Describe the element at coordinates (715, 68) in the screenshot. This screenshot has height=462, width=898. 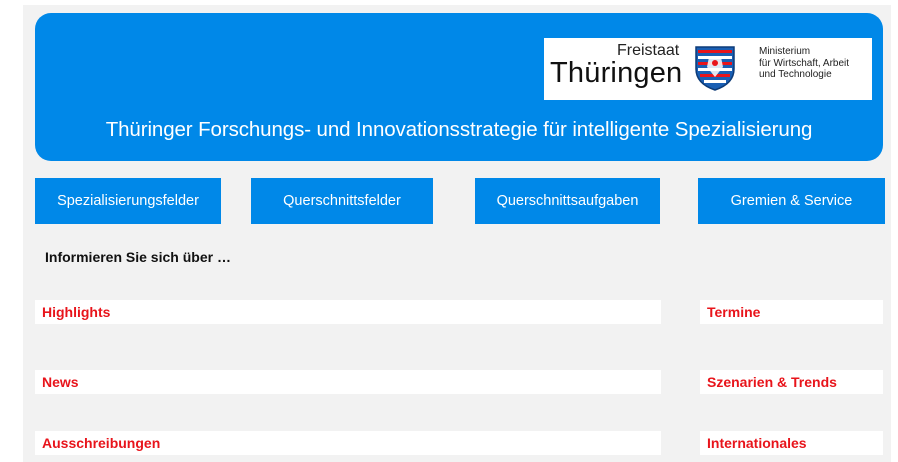
I see `thuringia-coat-of-arms-icon` at that location.